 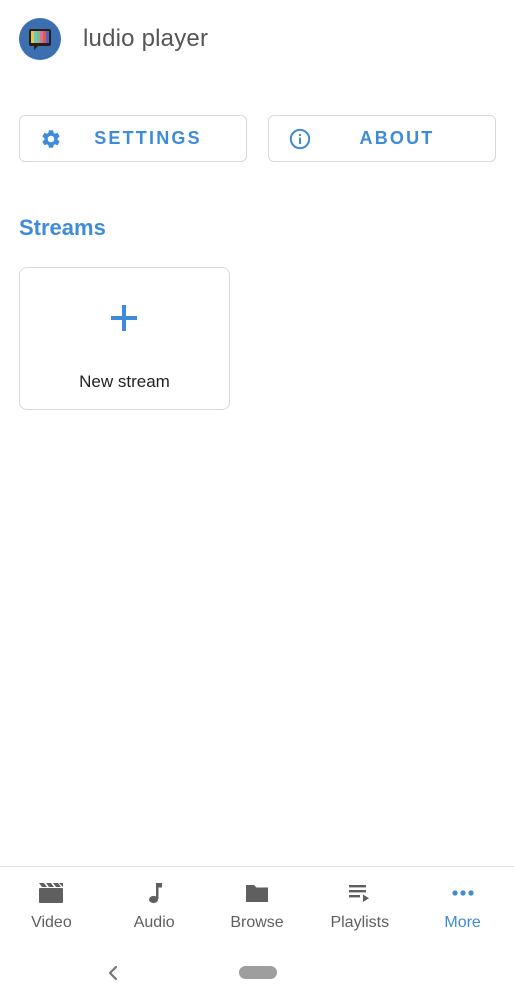 I want to click on nav-label: Browse, so click(x=257, y=922).